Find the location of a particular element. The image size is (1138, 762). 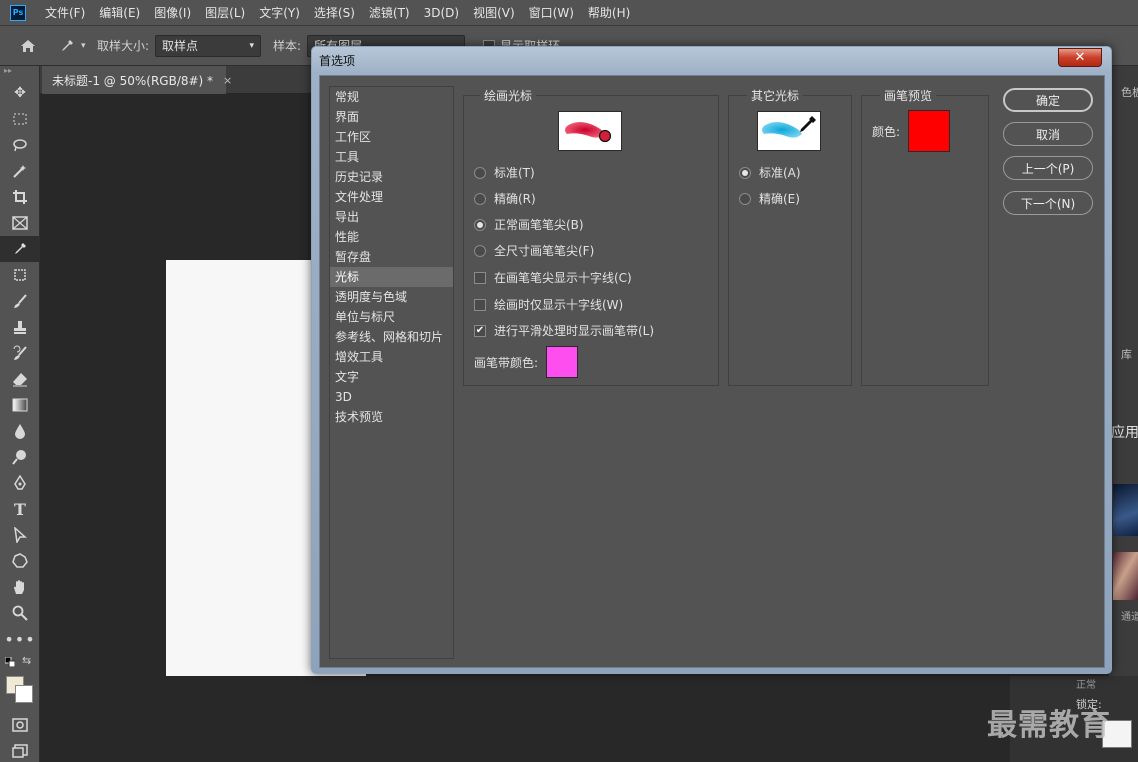

other-cursor-precise-radio: 精确(E) is located at coordinates (769, 198).